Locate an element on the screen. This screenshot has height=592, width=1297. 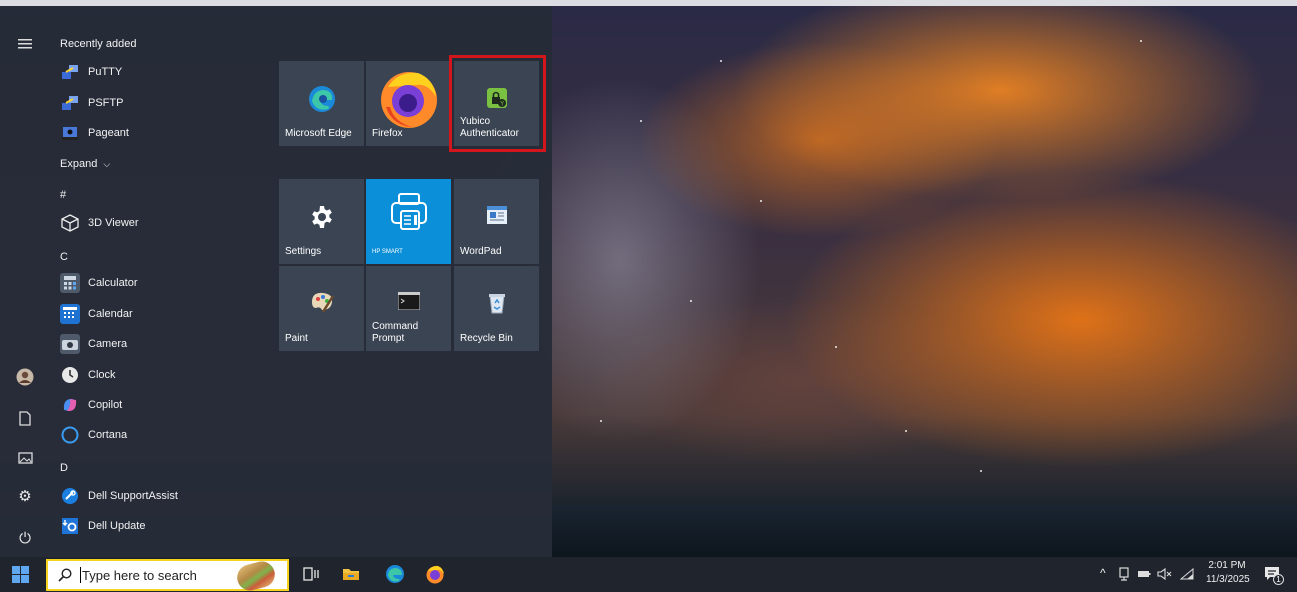
tile-hp-smart: HP SMART is located at coordinates (408, 221).